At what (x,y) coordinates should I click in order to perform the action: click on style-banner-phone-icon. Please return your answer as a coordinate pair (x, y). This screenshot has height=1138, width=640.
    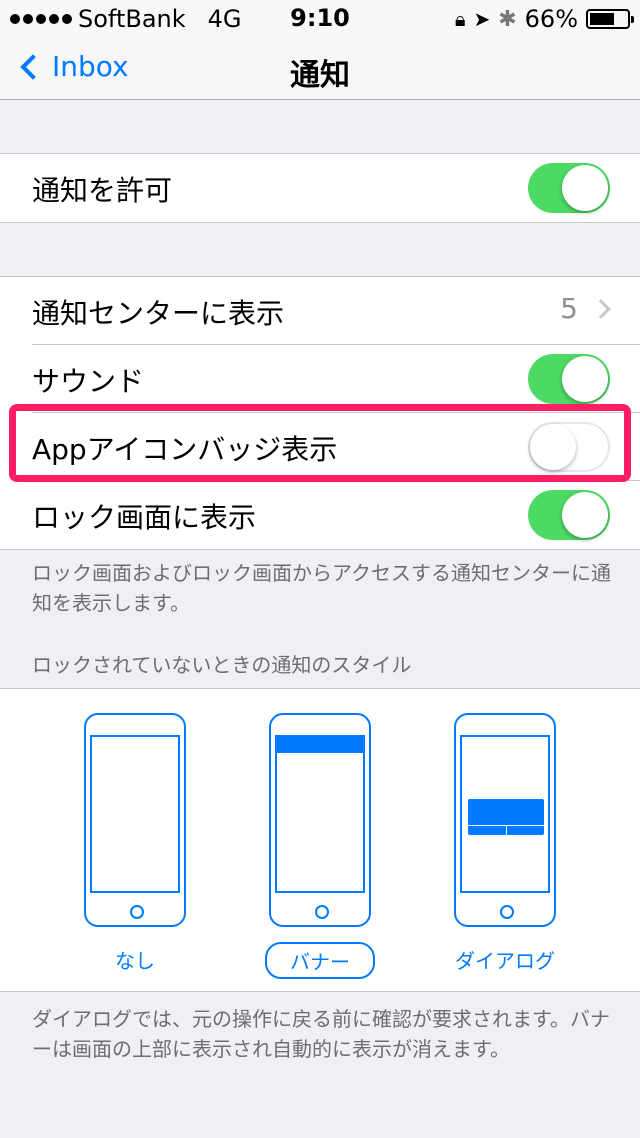
    Looking at the image, I should click on (320, 820).